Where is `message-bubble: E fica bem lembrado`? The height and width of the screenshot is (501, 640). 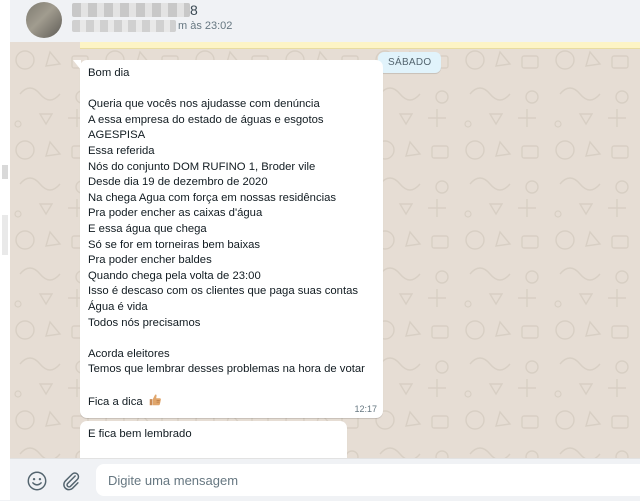 message-bubble: E fica bem lembrado is located at coordinates (213, 439).